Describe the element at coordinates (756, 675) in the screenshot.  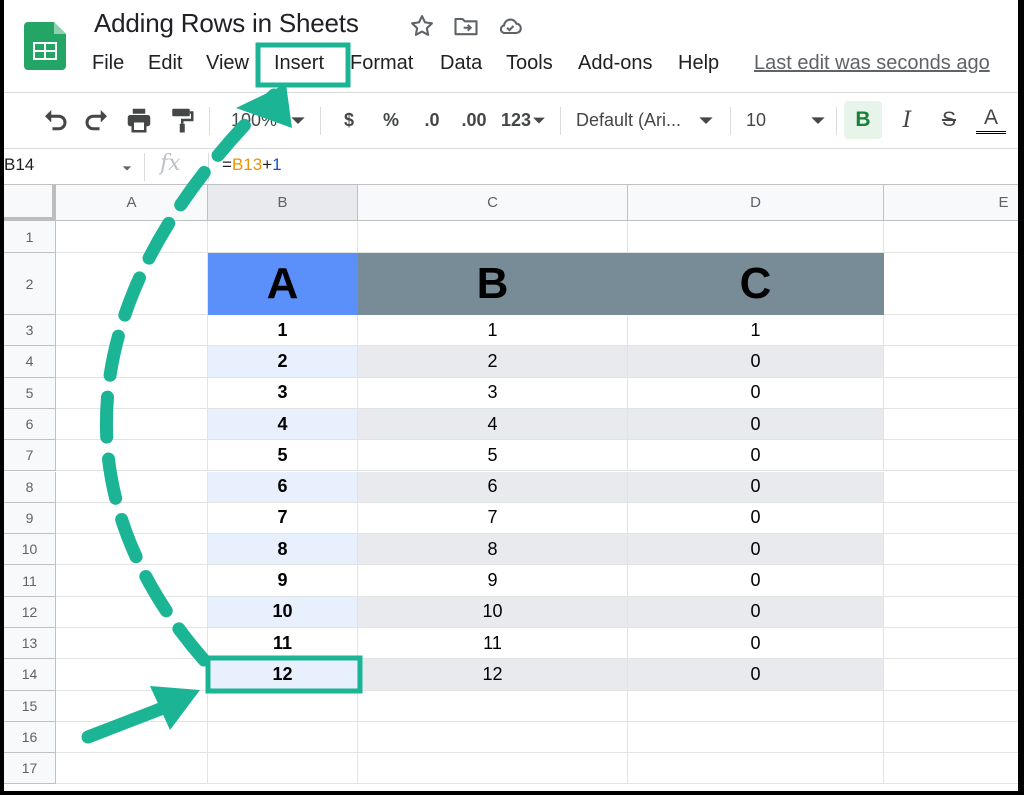
I see `cell-d14: 0` at that location.